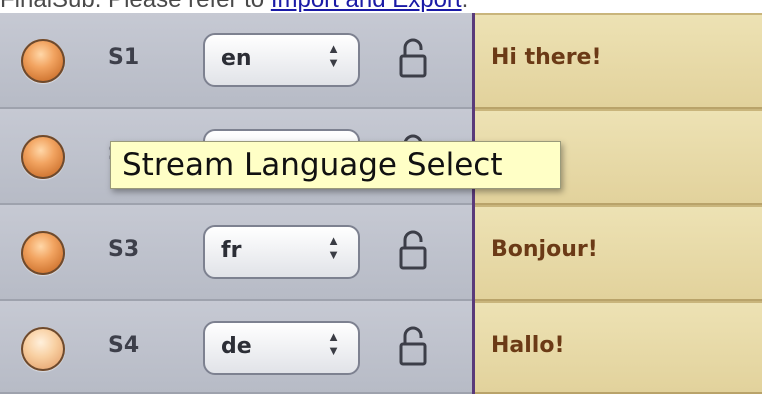 Image resolution: width=762 pixels, height=394 pixels. I want to click on stream-language-select: fr ▲ ▼, so click(281, 252).